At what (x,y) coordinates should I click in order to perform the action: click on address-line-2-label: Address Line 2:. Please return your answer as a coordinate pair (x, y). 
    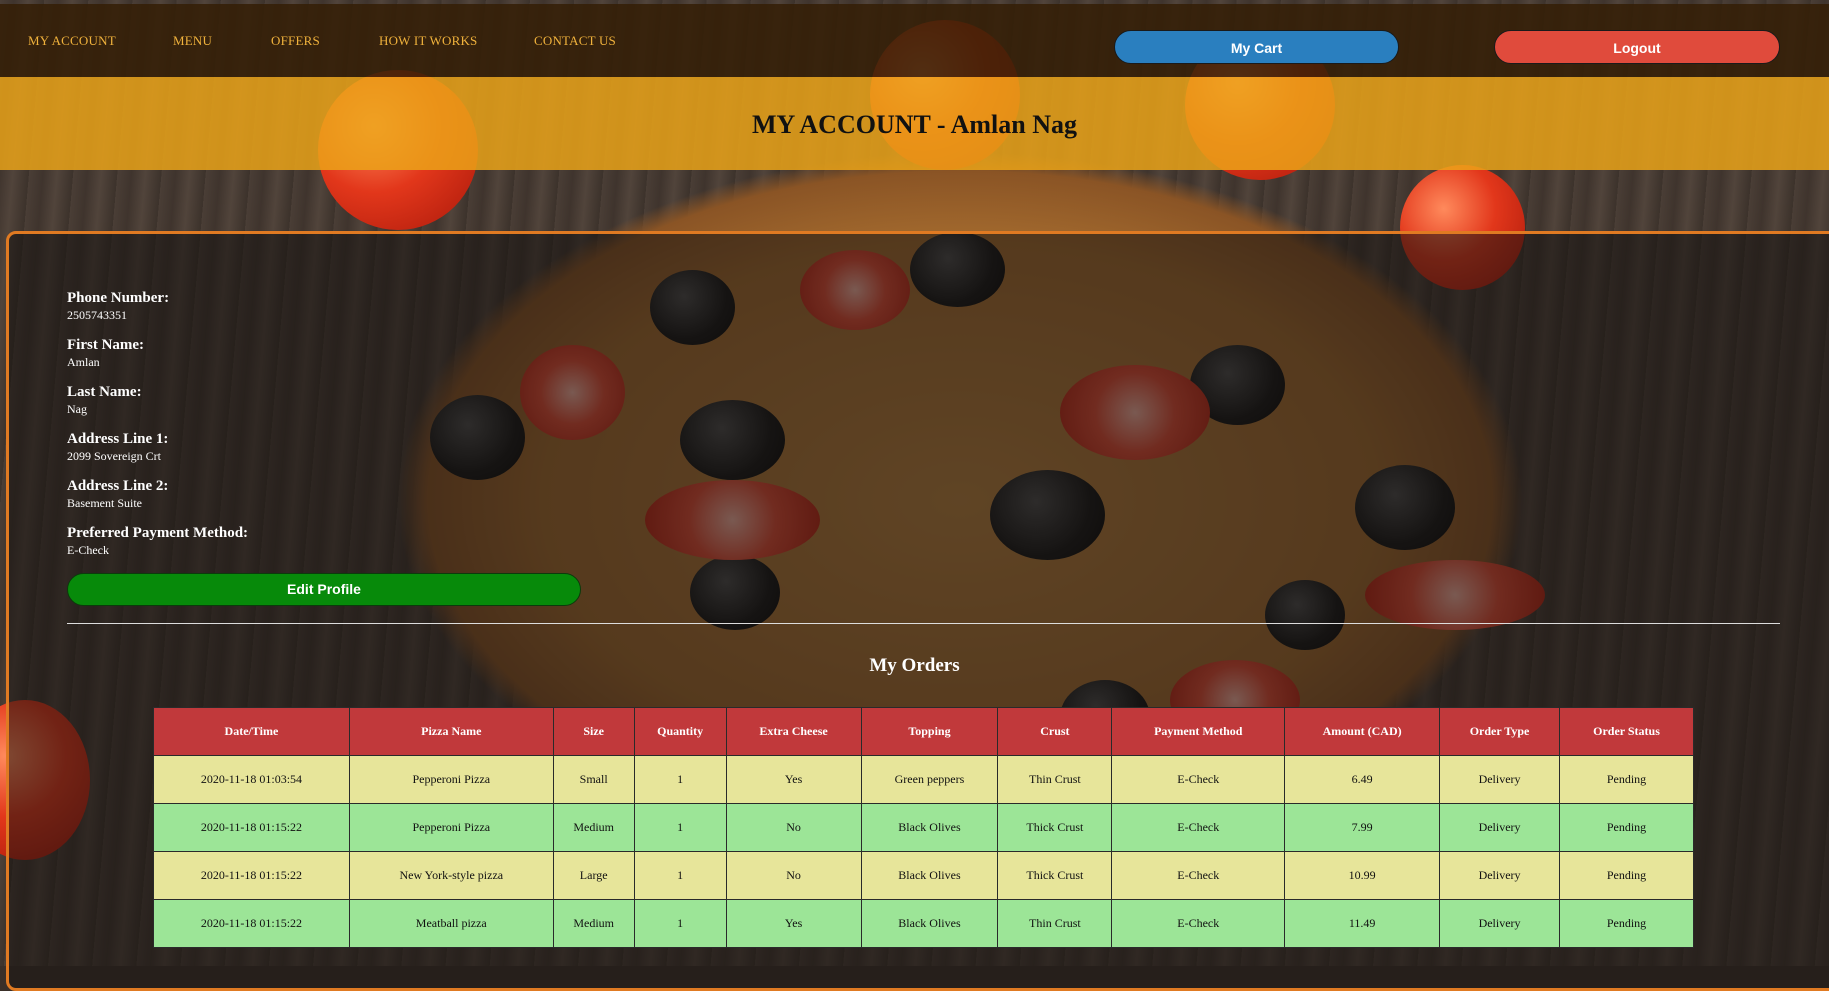
    Looking at the image, I should click on (118, 486).